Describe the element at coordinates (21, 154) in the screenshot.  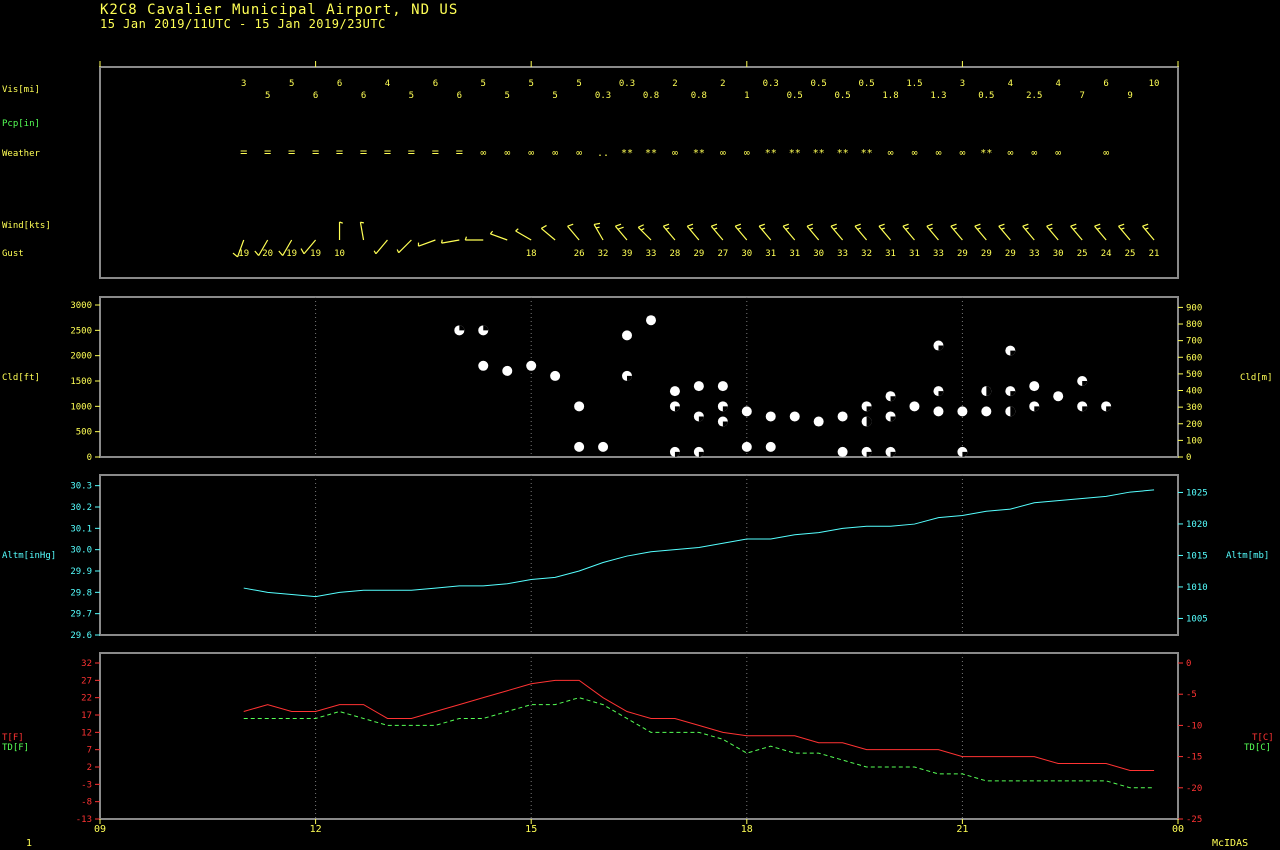
I see `weather-row-label: Weather` at that location.